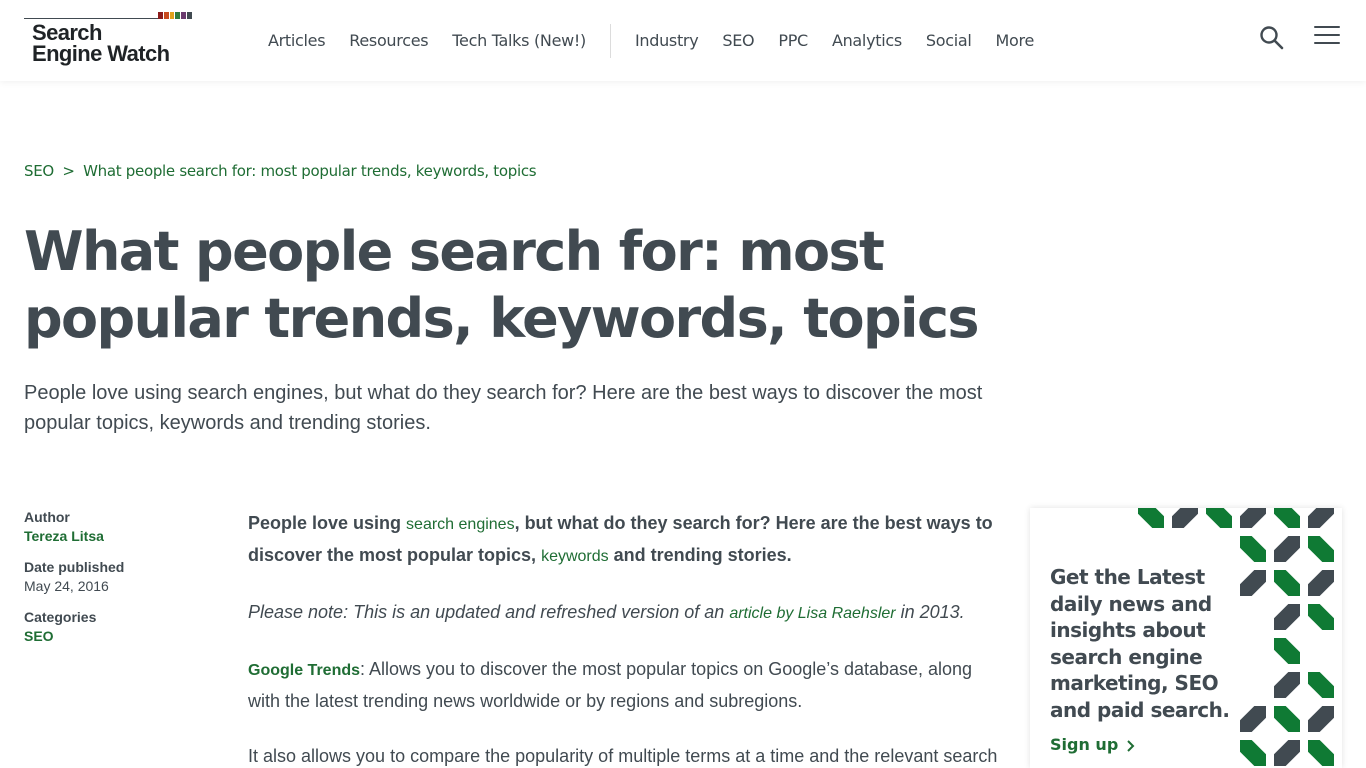 This screenshot has width=1366, height=768. What do you see at coordinates (1015, 40) in the screenshot?
I see `nav-more: More` at bounding box center [1015, 40].